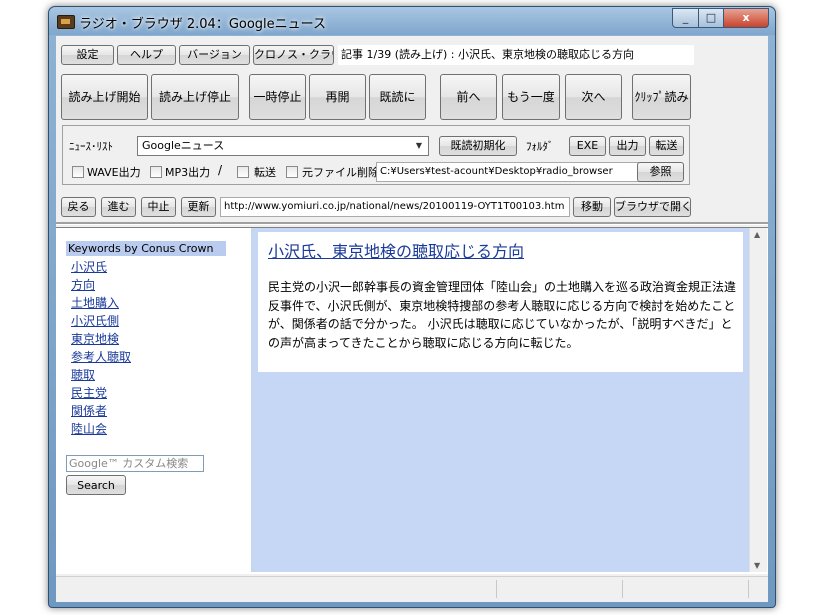 The height and width of the screenshot is (615, 820). What do you see at coordinates (195, 97) in the screenshot?
I see `stop-reading-button: 読み上げ停止` at bounding box center [195, 97].